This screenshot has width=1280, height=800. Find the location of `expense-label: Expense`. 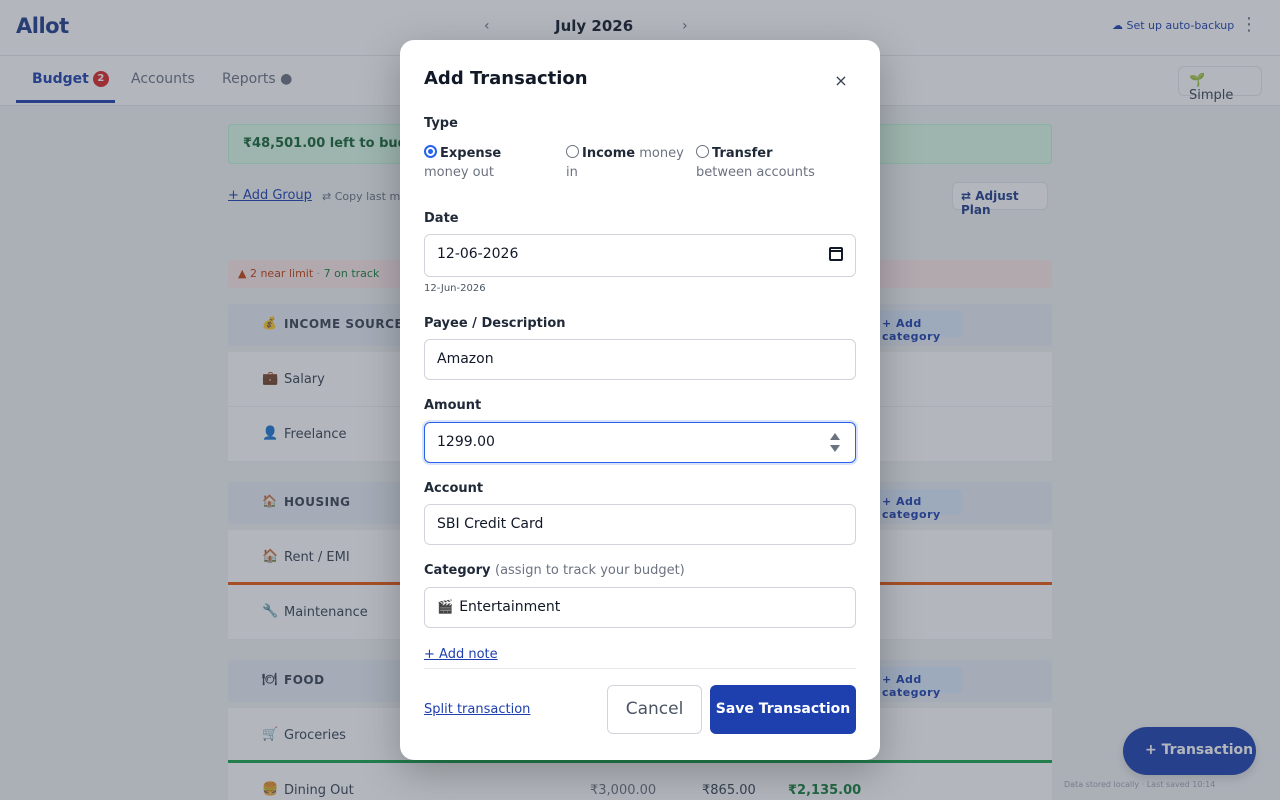

expense-label: Expense is located at coordinates (471, 153).